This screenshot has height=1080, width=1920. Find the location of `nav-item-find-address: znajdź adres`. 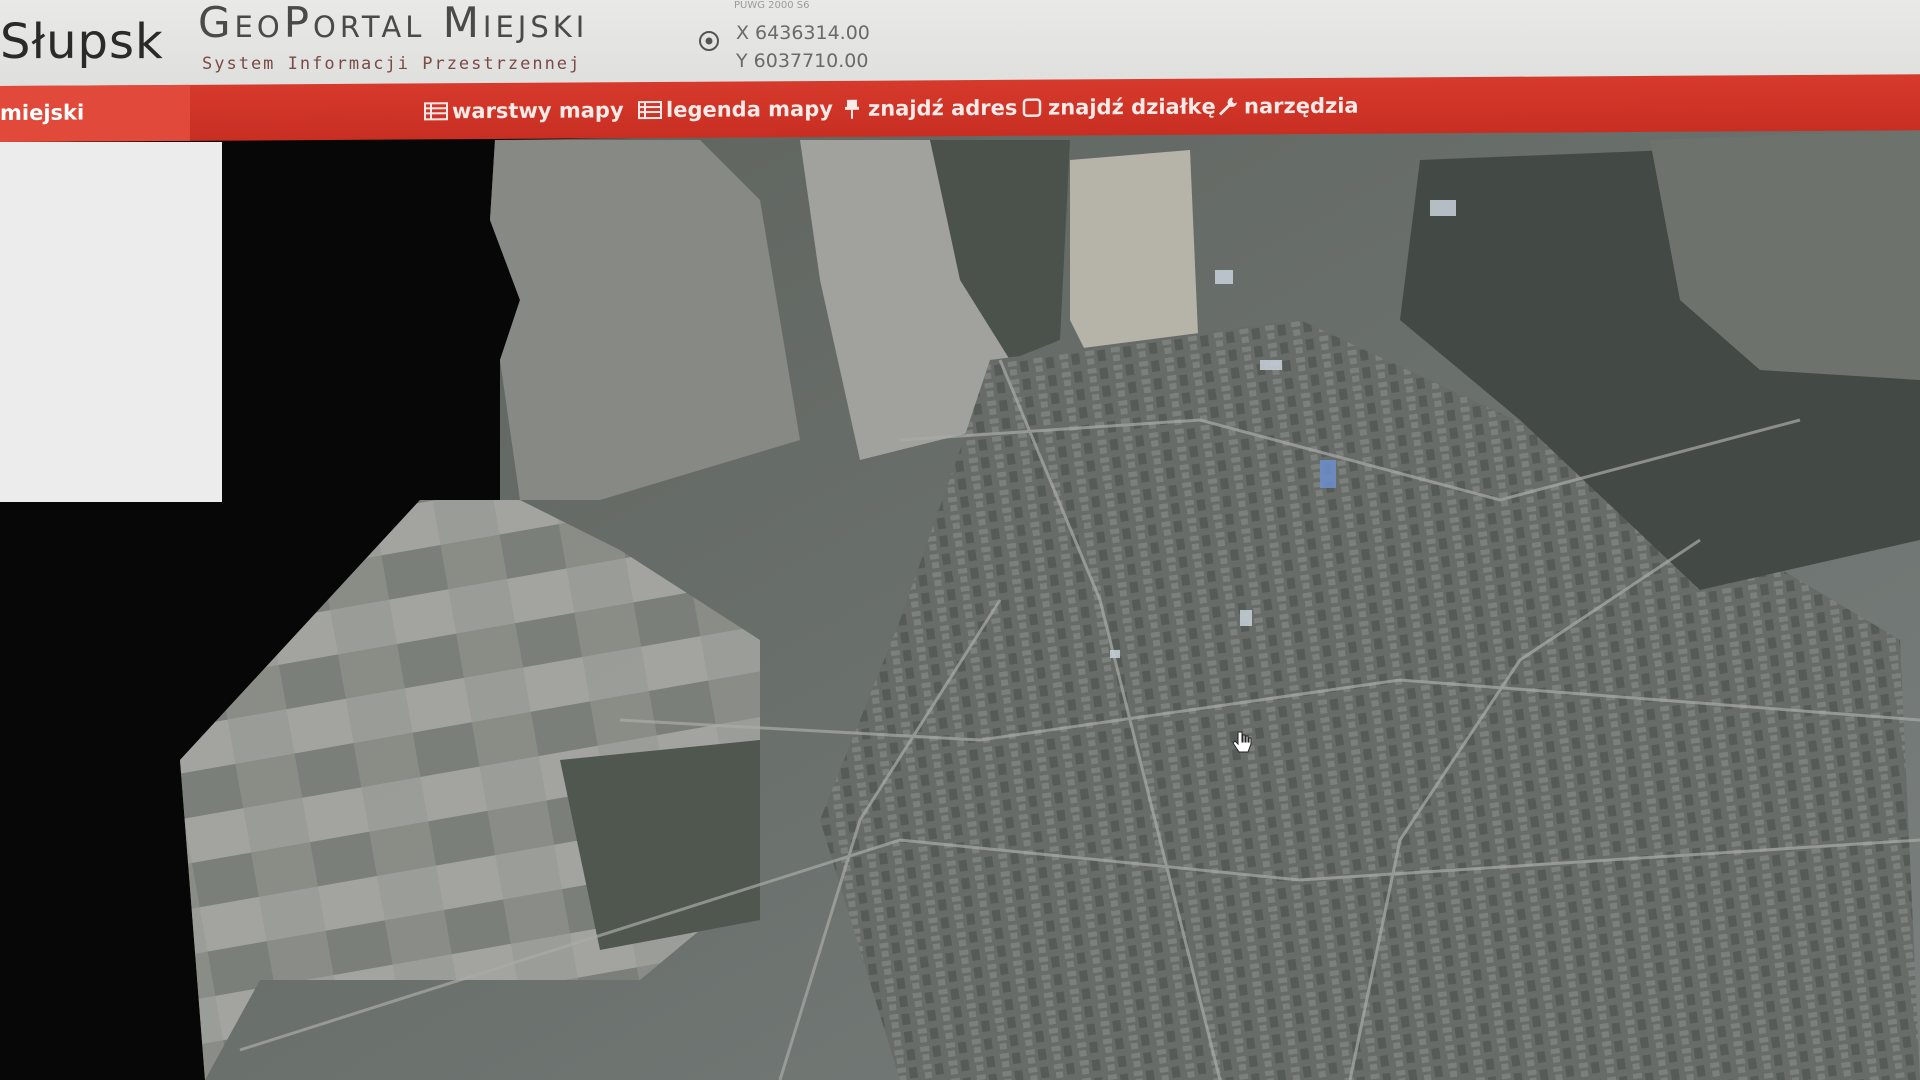

nav-item-find-address: znajdź adres is located at coordinates (928, 108).